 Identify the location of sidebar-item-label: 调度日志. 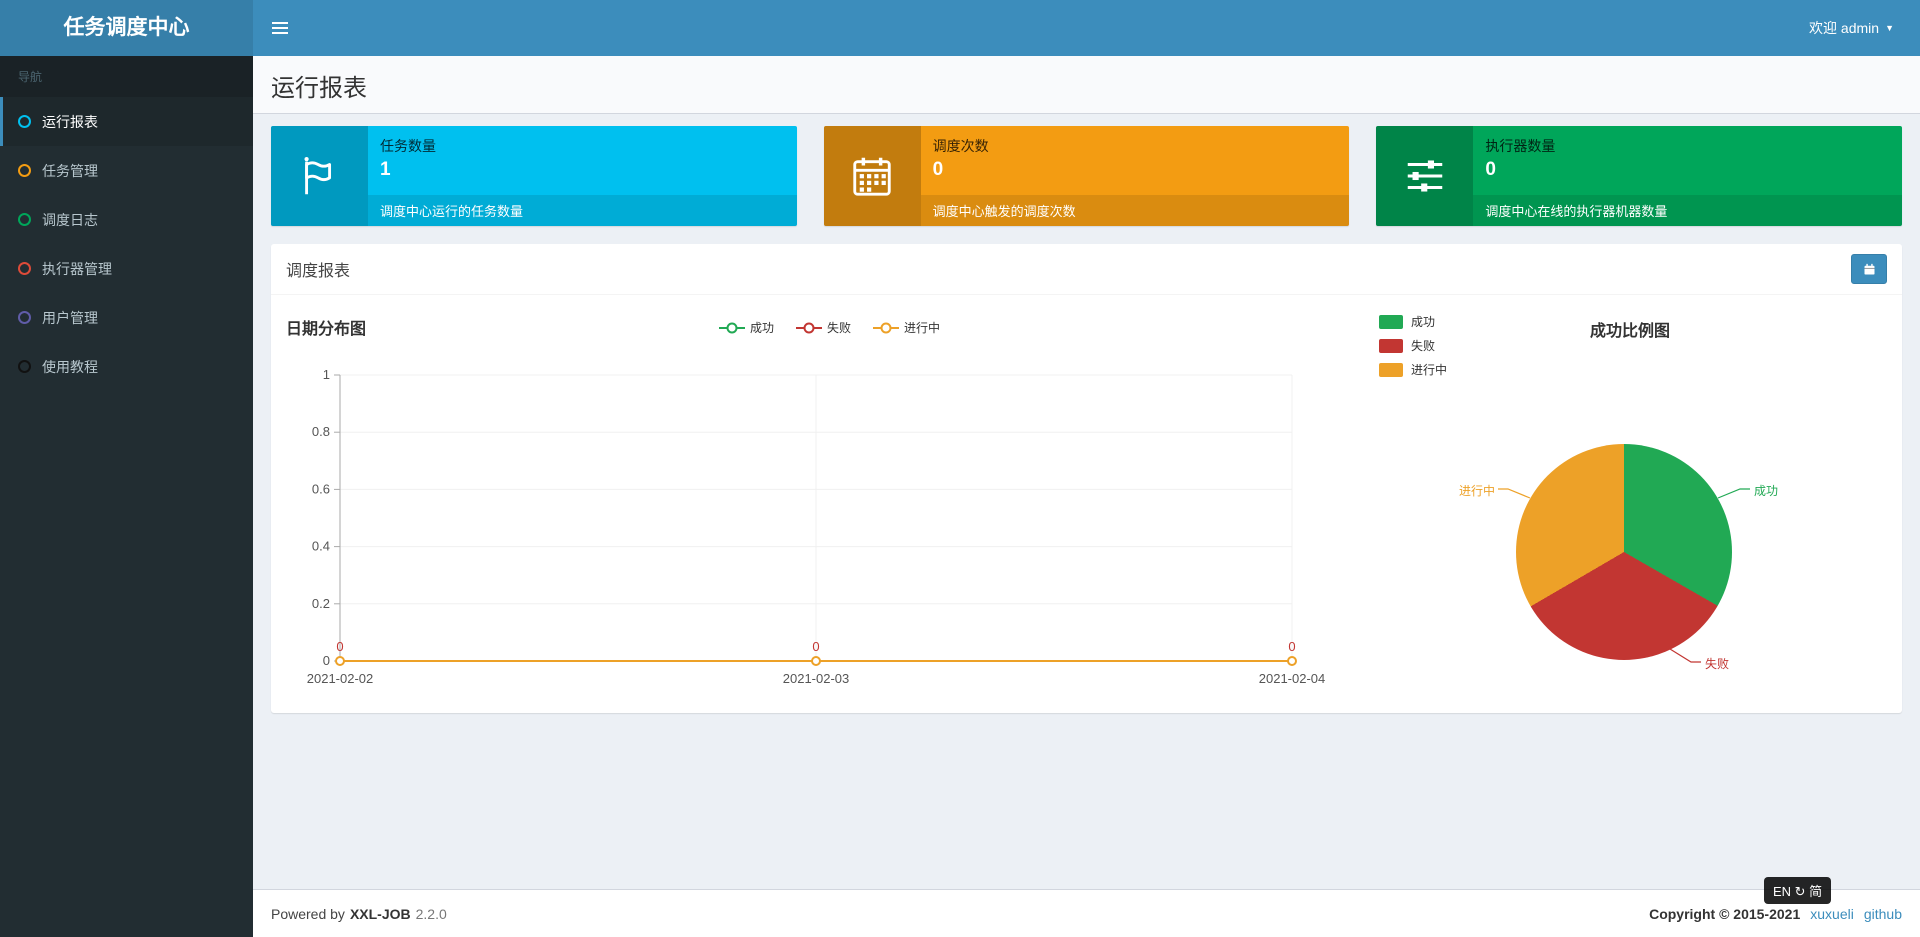
(70, 219).